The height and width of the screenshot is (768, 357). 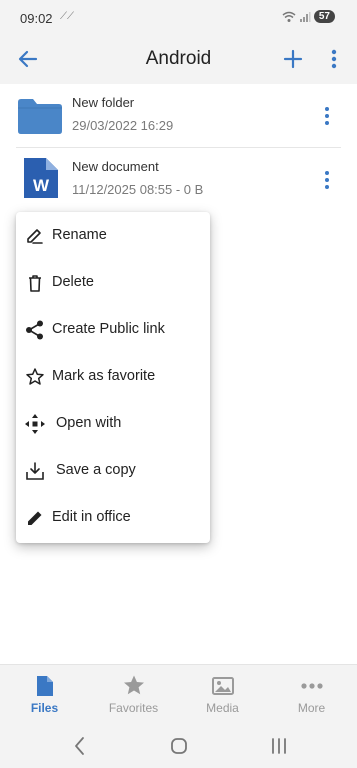 What do you see at coordinates (133, 685) in the screenshot?
I see `star-icon` at bounding box center [133, 685].